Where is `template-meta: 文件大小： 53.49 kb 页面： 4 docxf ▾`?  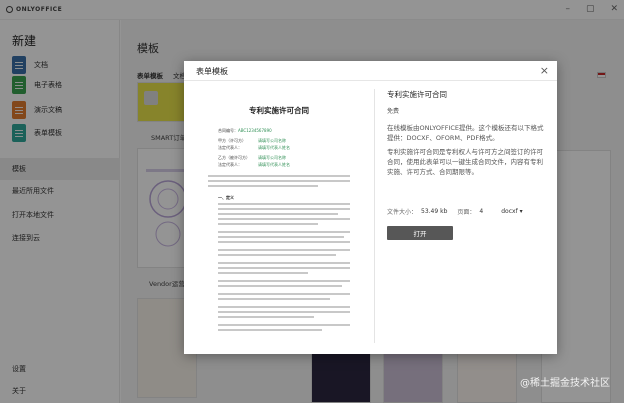
template-meta: 文件大小： 53.49 kb 页面： 4 docxf ▾ is located at coordinates (467, 211).